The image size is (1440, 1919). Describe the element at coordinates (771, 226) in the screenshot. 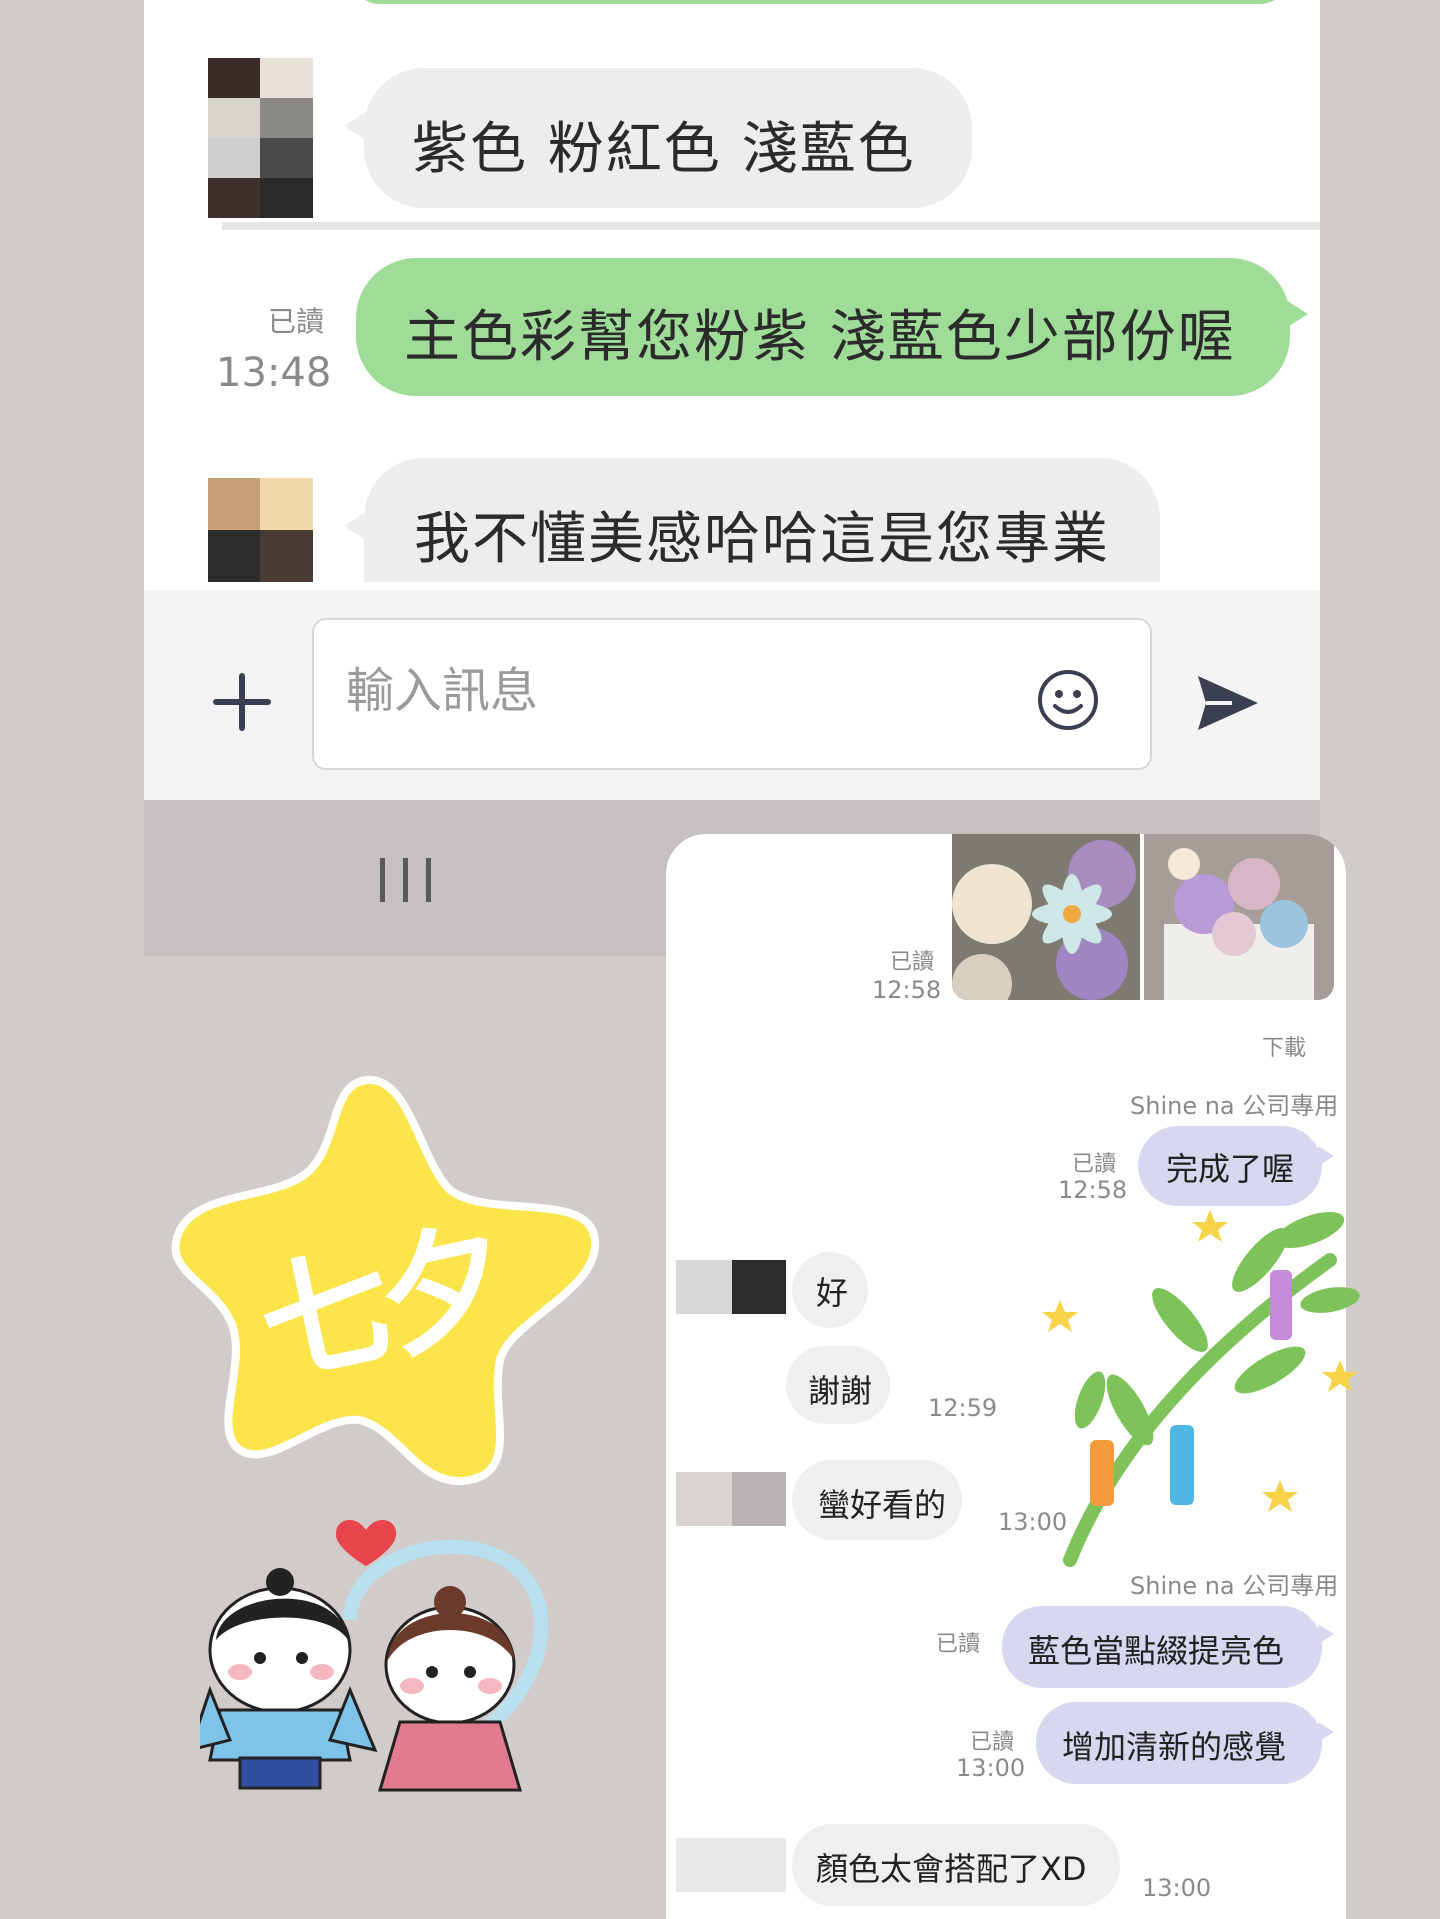

I see `screenshot-seam` at that location.